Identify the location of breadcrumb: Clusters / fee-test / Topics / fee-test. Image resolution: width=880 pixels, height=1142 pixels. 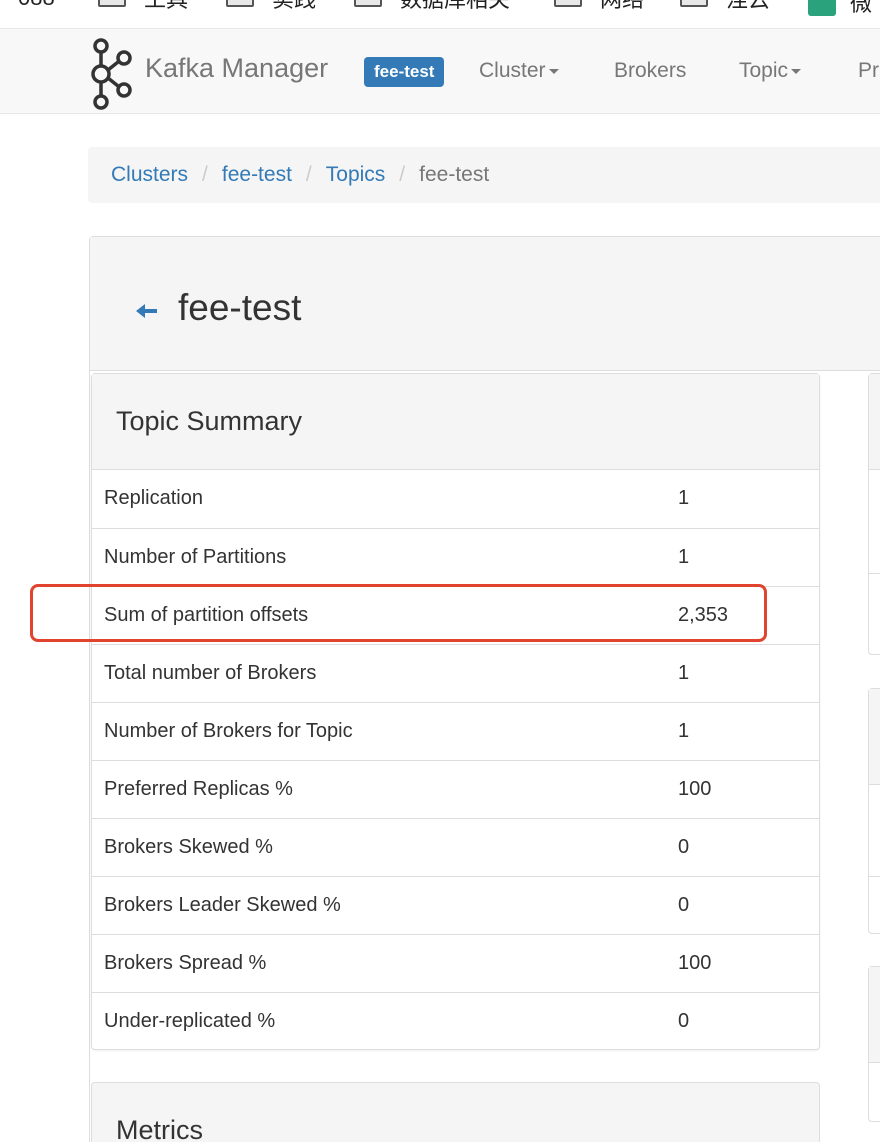
(484, 175).